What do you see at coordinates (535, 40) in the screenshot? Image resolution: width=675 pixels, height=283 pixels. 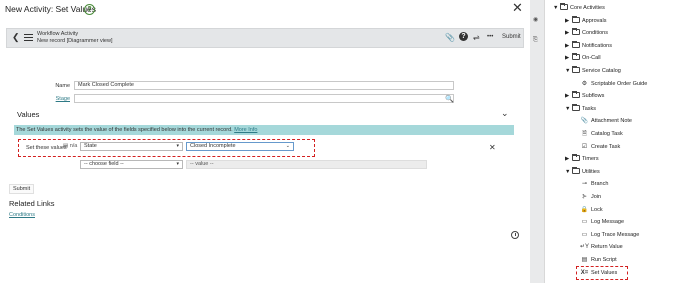 I see `copy-icon: ⎘` at bounding box center [535, 40].